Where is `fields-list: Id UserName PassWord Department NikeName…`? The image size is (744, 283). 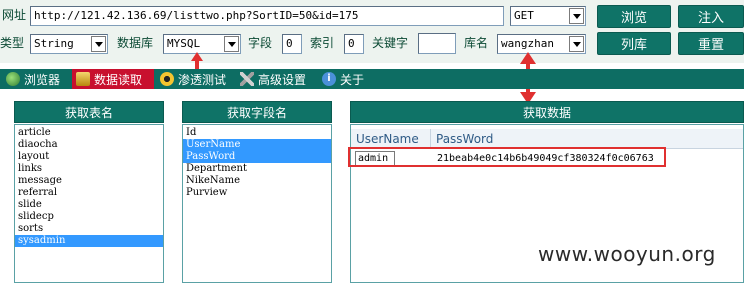 fields-list: Id UserName PassWord Department NikeName… is located at coordinates (257, 203).